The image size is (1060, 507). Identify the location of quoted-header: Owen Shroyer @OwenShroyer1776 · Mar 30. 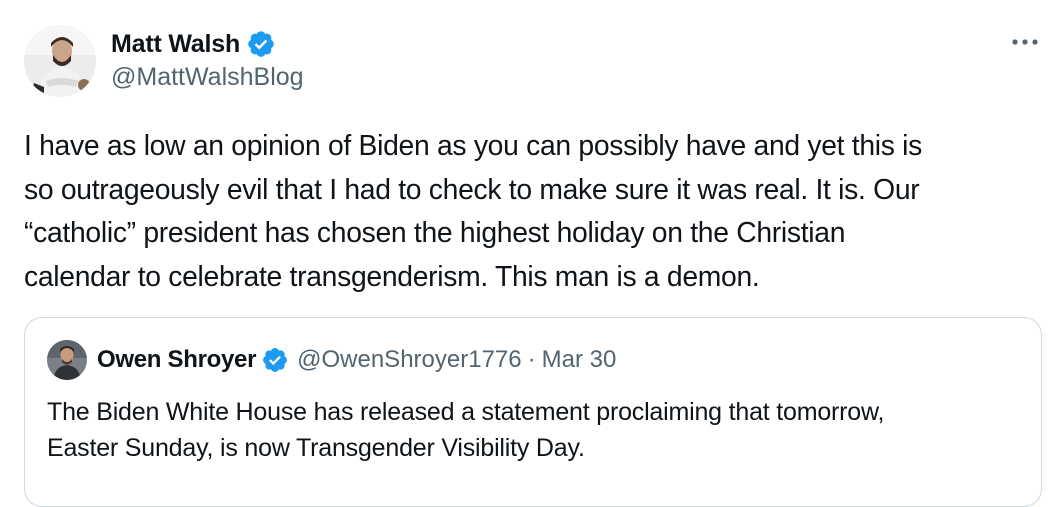
(356, 360).